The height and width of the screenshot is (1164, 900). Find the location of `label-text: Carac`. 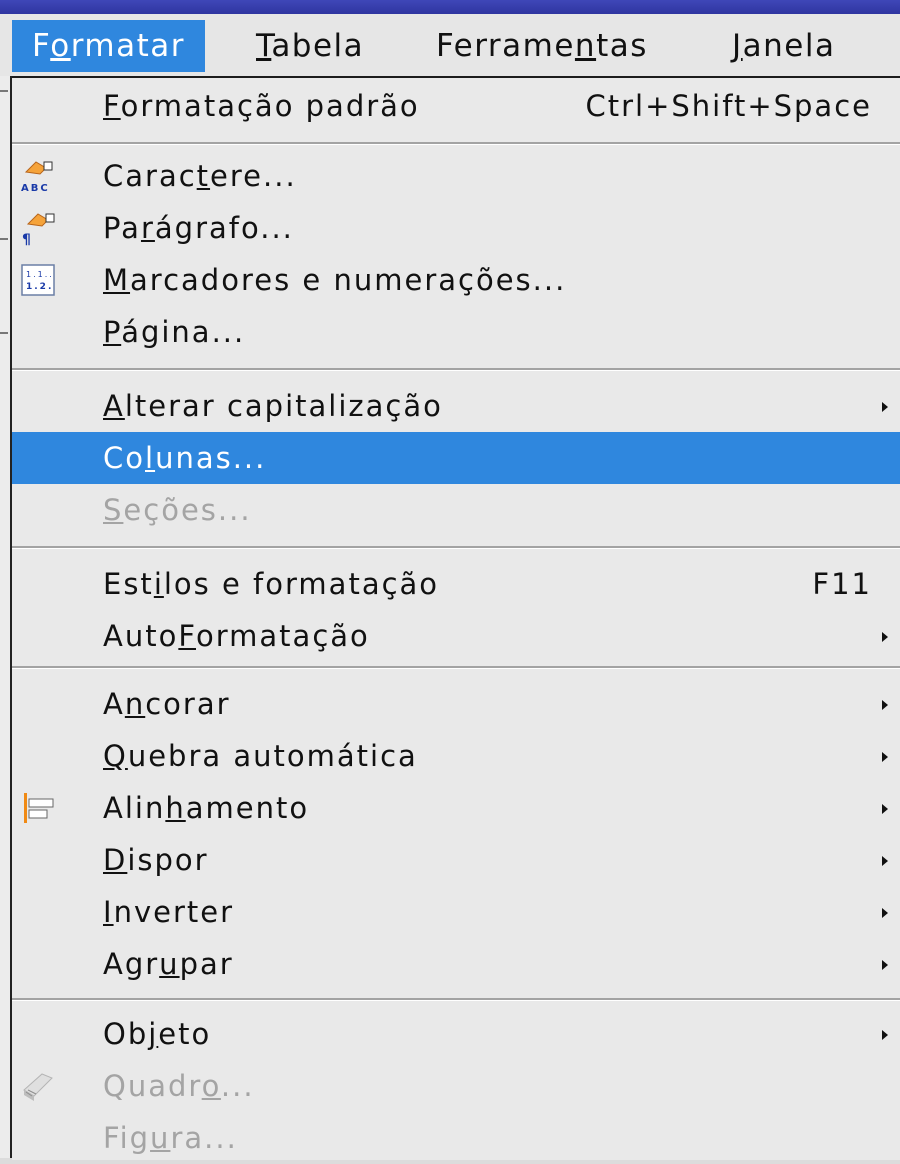

label-text: Carac is located at coordinates (150, 176).